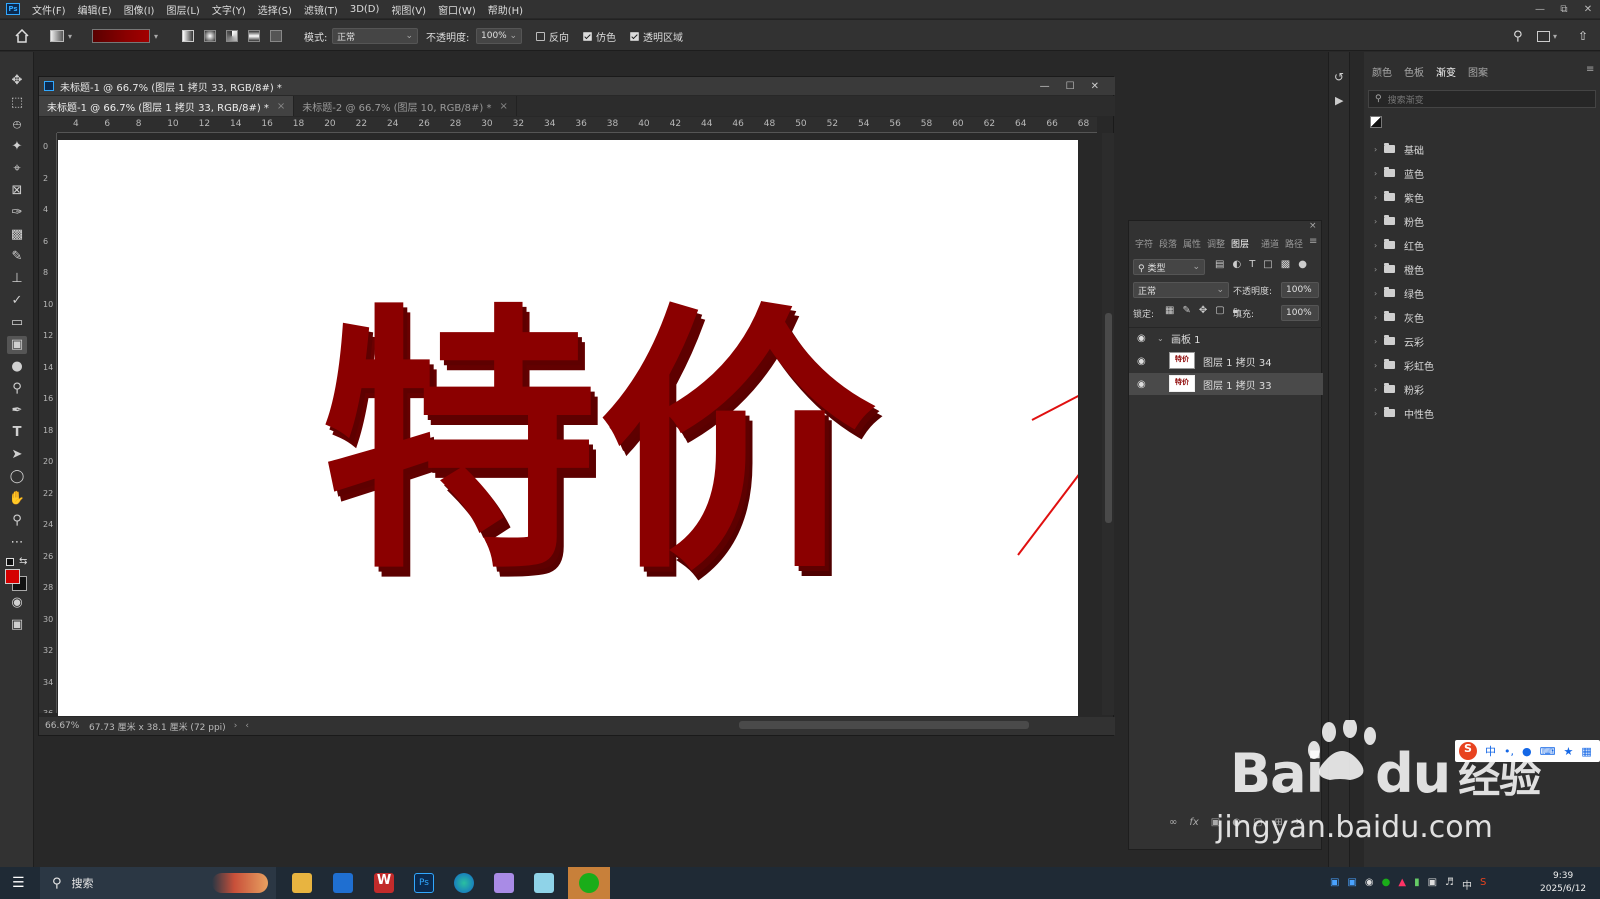 This screenshot has height=899, width=1600. Describe the element at coordinates (1588, 9) in the screenshot. I see `close-icon: ✕` at that location.